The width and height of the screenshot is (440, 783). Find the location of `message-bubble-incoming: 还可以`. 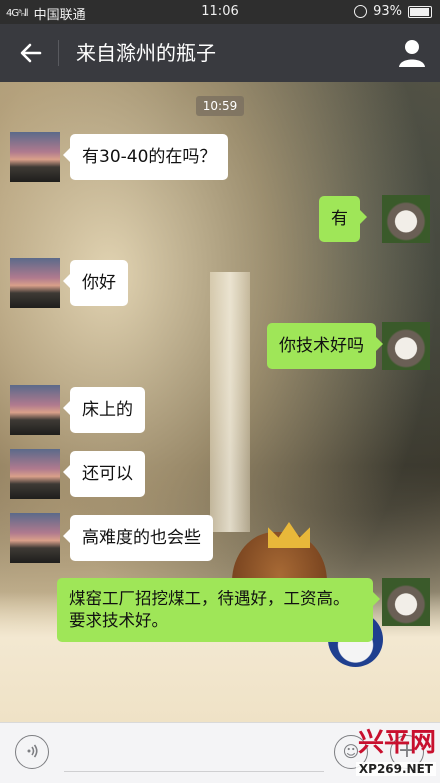

message-bubble-incoming: 还可以 is located at coordinates (104, 474).